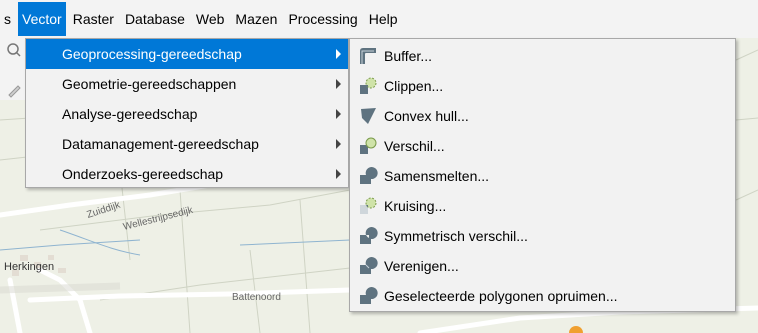 The image size is (758, 333). I want to click on menu-settings-partial: s, so click(7, 19).